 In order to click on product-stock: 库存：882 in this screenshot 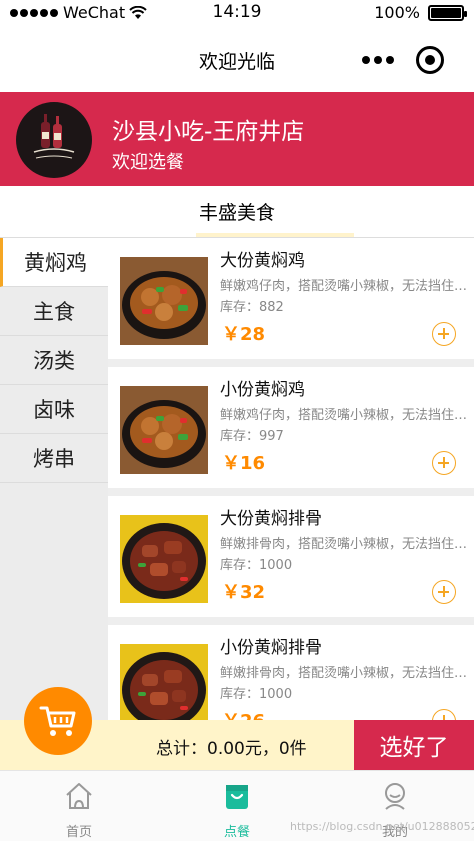, I will do `click(252, 307)`.